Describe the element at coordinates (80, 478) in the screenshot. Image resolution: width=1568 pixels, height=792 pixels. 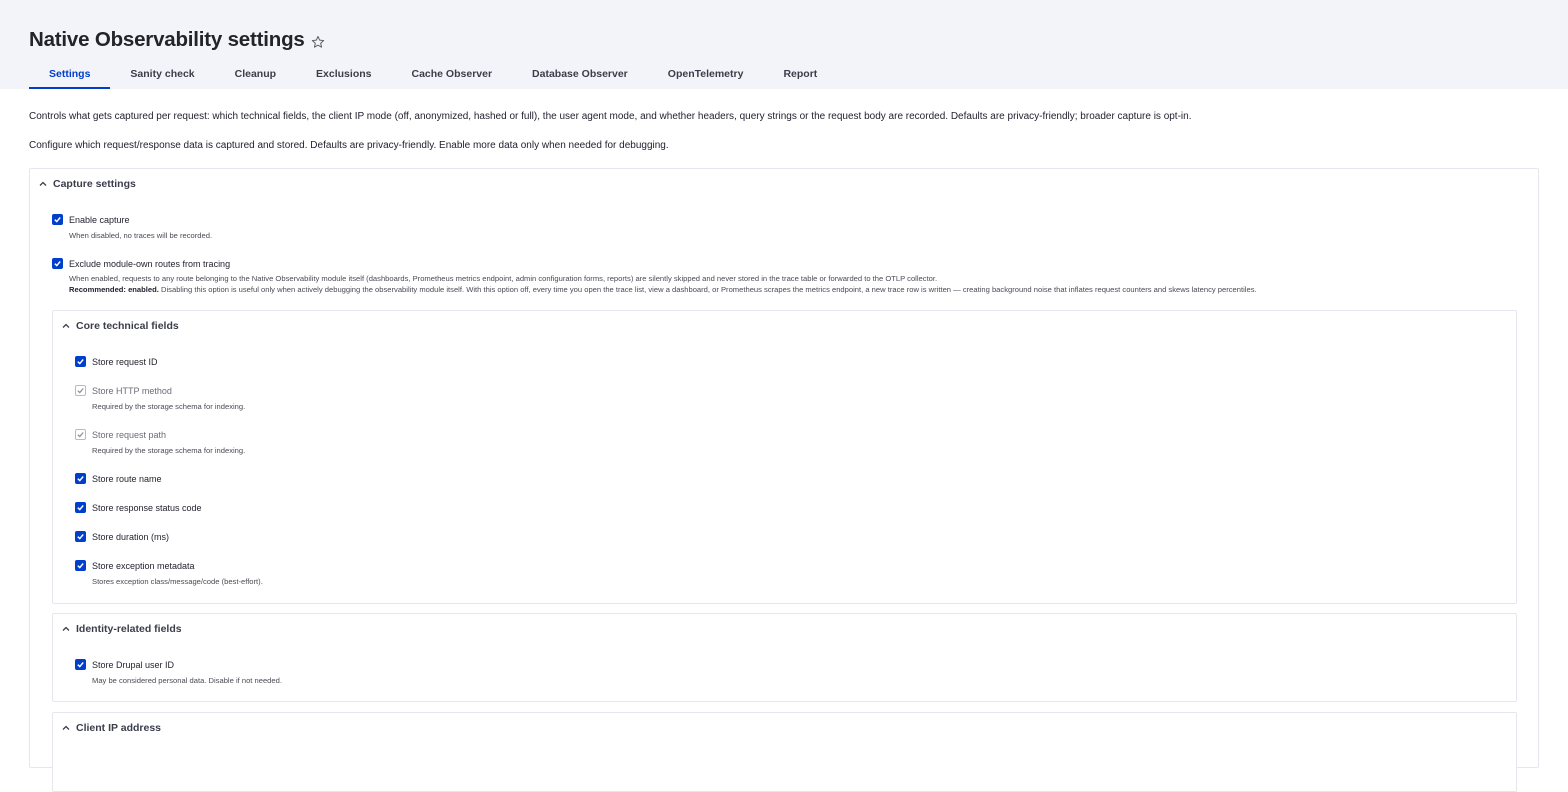
I see `store-route-name-checkbox` at that location.